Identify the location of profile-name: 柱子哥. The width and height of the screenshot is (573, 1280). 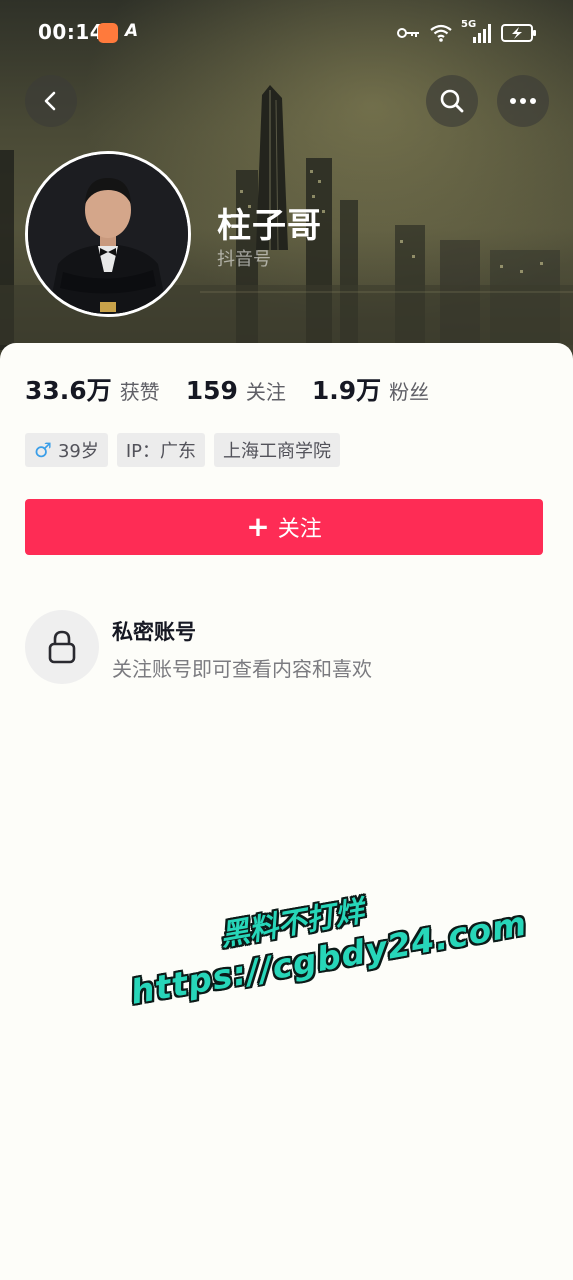
(269, 226).